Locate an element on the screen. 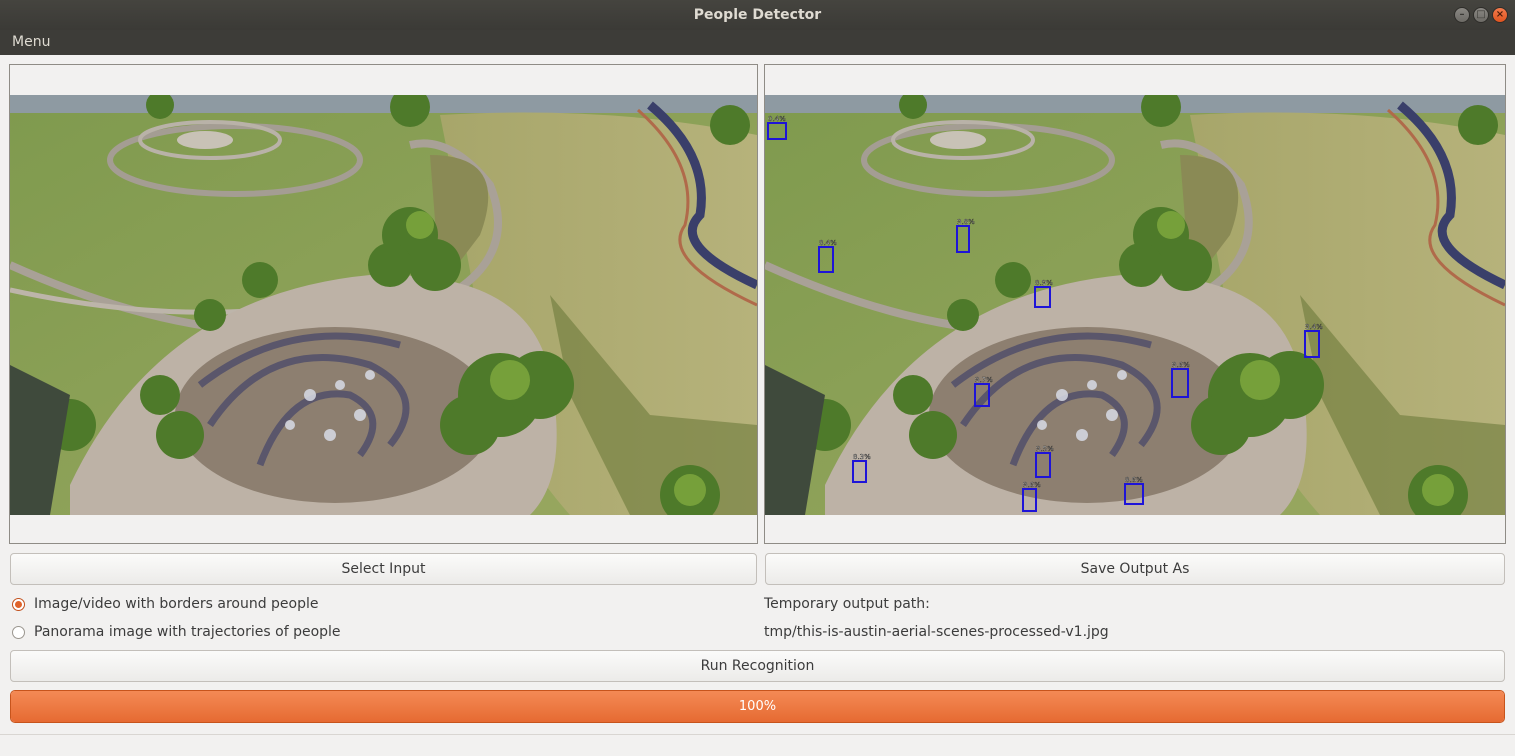 Image resolution: width=1515 pixels, height=756 pixels. status-bar is located at coordinates (757, 734).